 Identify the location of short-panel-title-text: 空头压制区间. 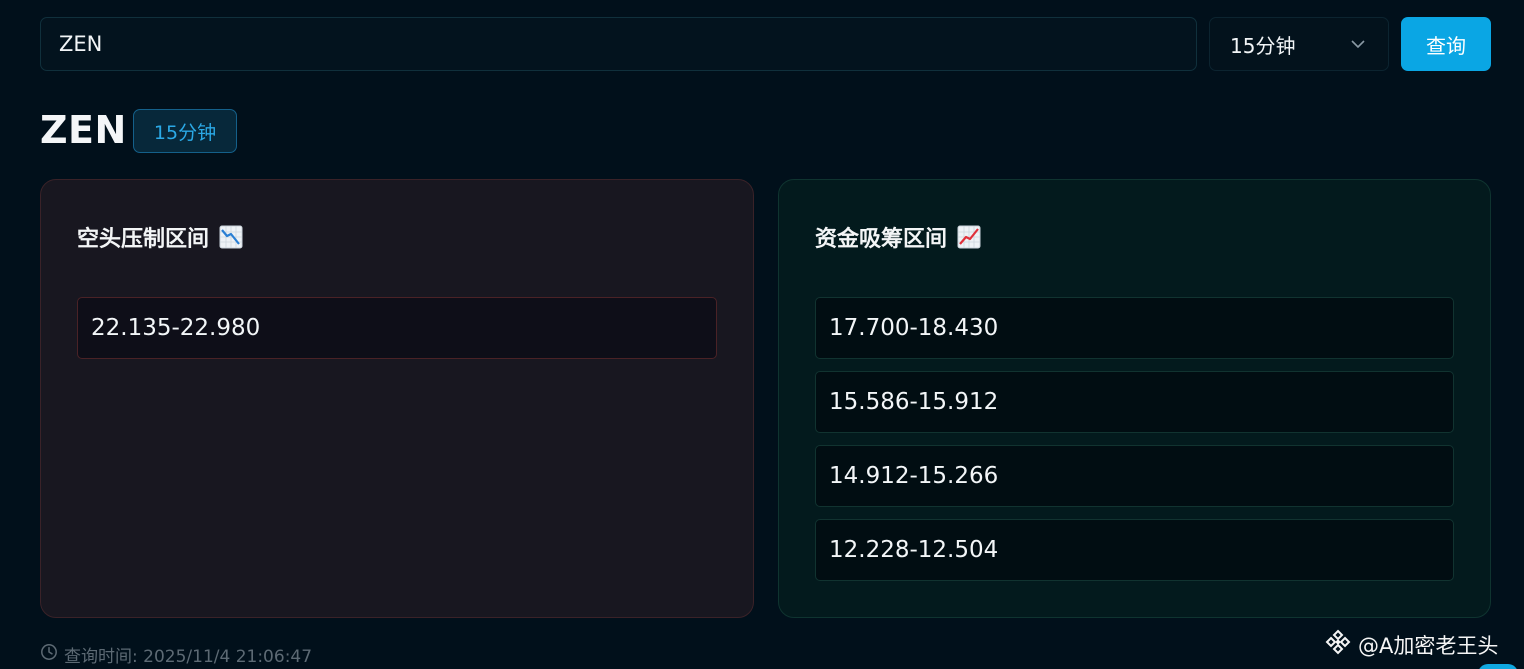
(143, 239).